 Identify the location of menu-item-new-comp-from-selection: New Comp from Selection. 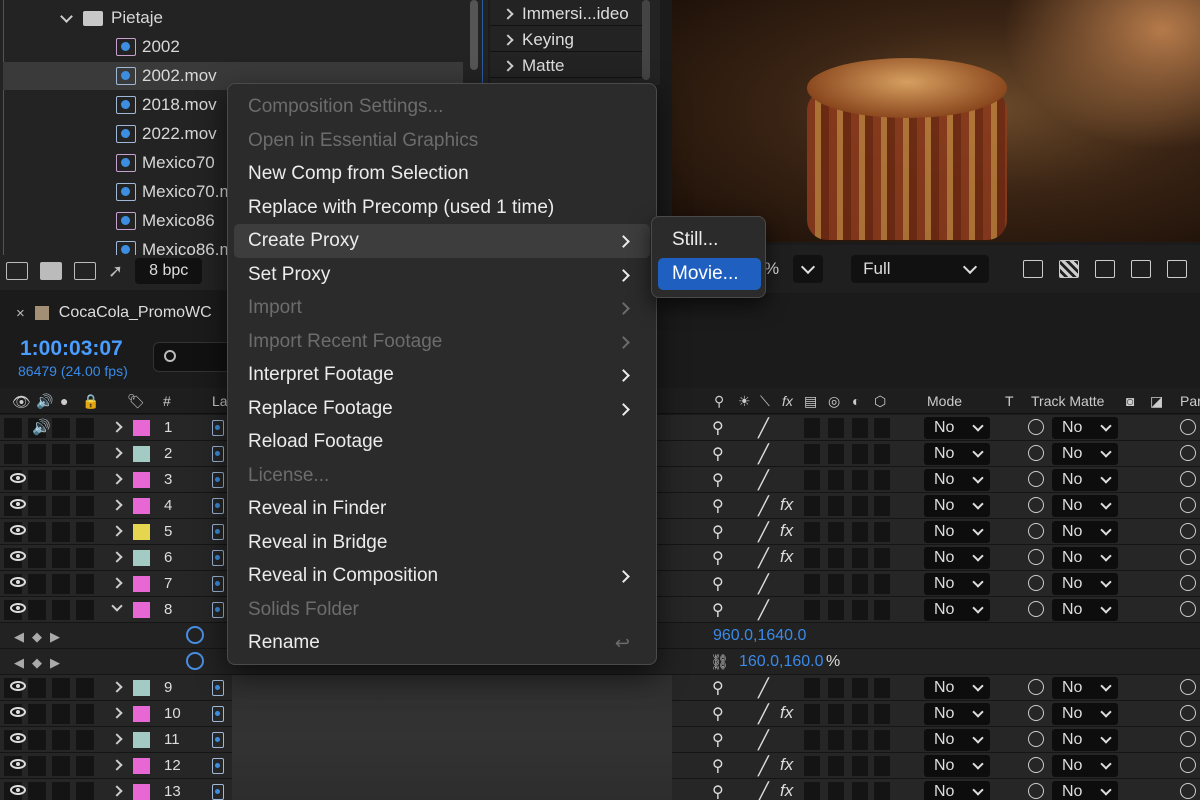
(442, 174).